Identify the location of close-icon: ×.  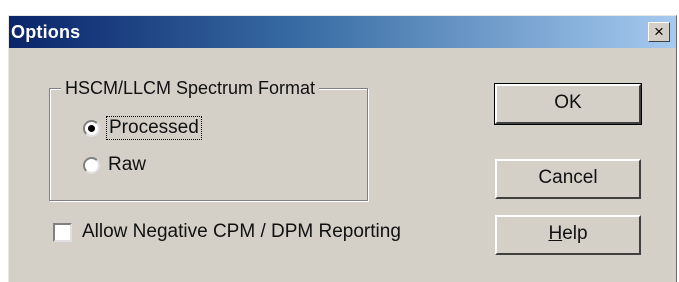
(659, 31).